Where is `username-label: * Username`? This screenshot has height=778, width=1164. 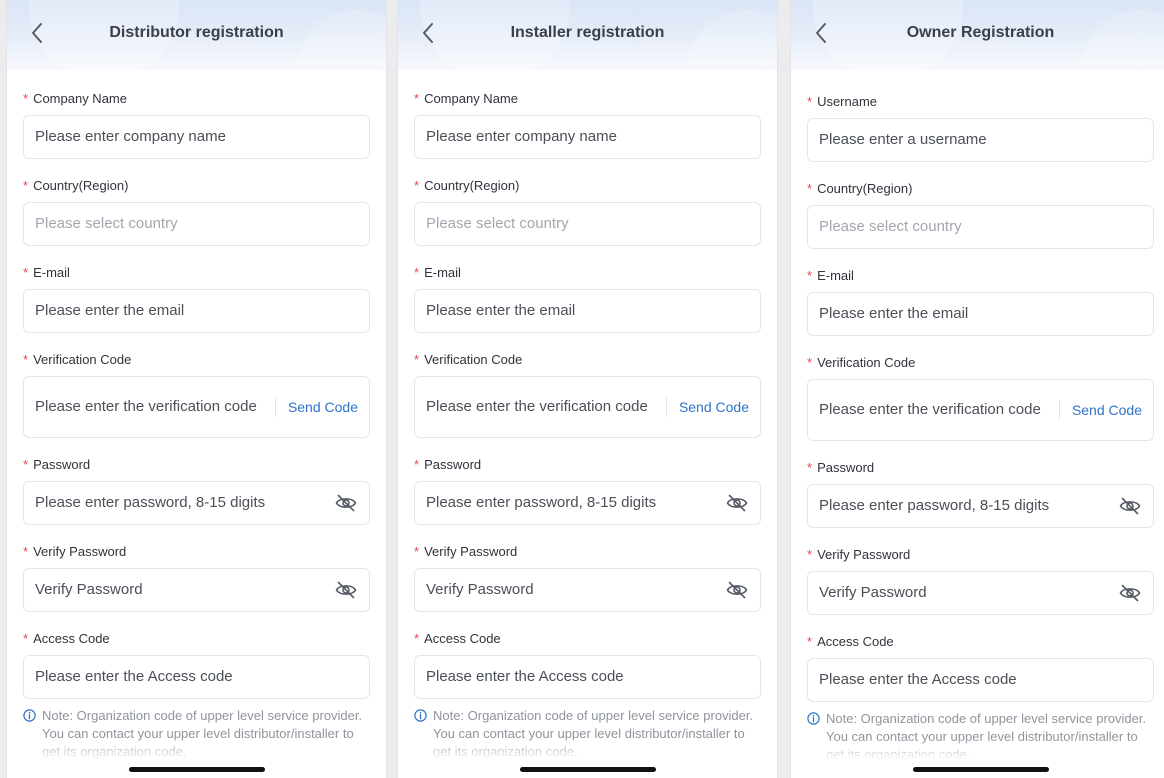 username-label: * Username is located at coordinates (980, 102).